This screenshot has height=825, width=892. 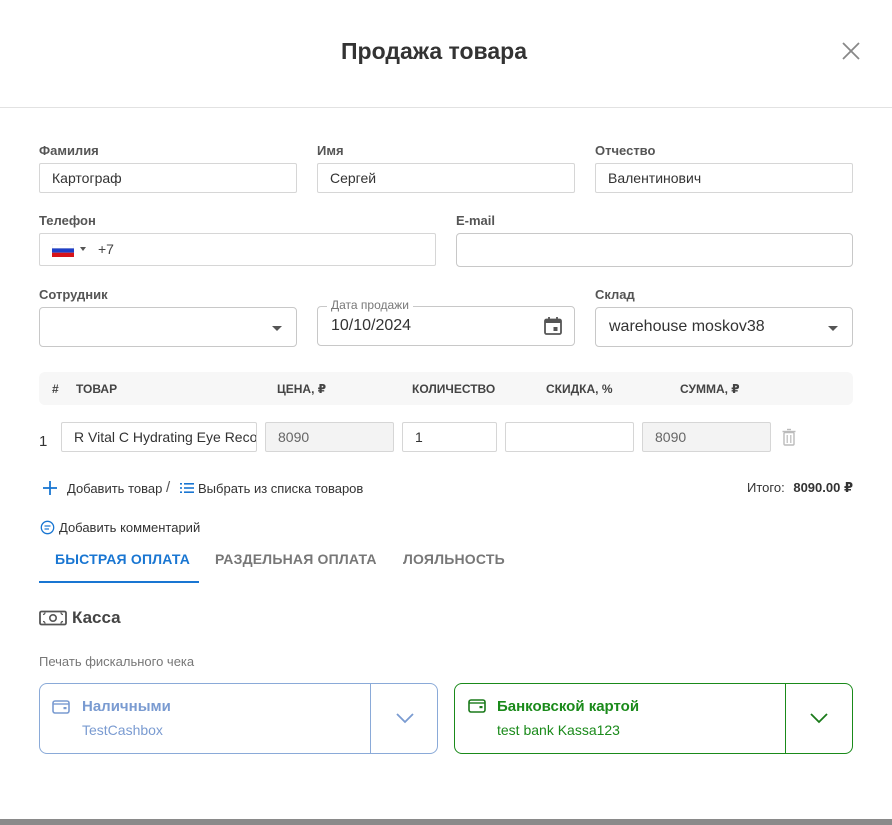 What do you see at coordinates (67, 220) in the screenshot?
I see `phone-label: Телефон` at bounding box center [67, 220].